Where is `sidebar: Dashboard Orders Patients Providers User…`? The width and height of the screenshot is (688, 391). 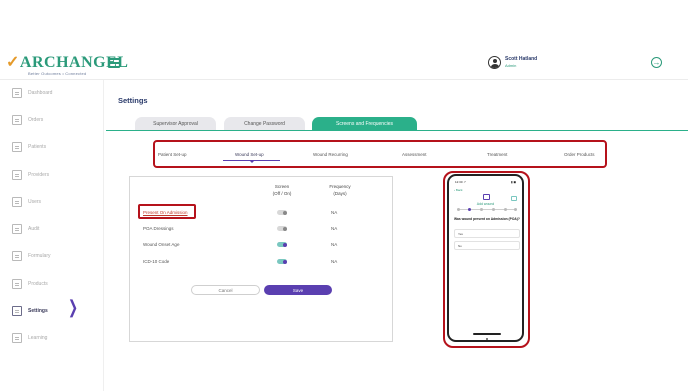
sidebar: Dashboard Orders Patients Providers User… is located at coordinates (52, 235).